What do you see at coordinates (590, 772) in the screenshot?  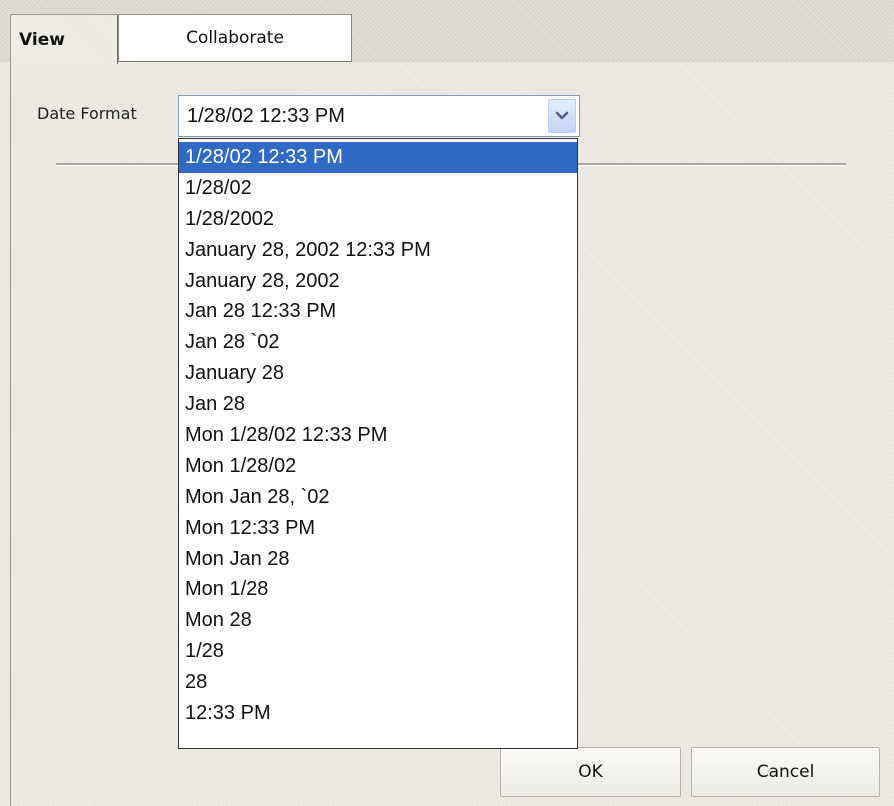 I see `ok-button: OK` at bounding box center [590, 772].